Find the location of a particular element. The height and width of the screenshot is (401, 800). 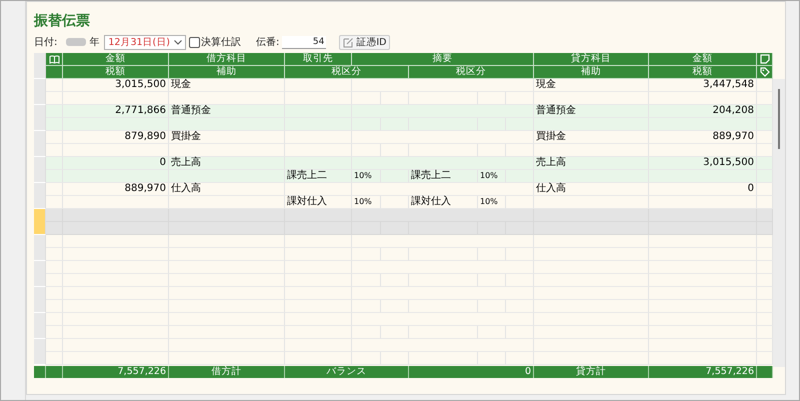

column-header: 税額 is located at coordinates (116, 72).